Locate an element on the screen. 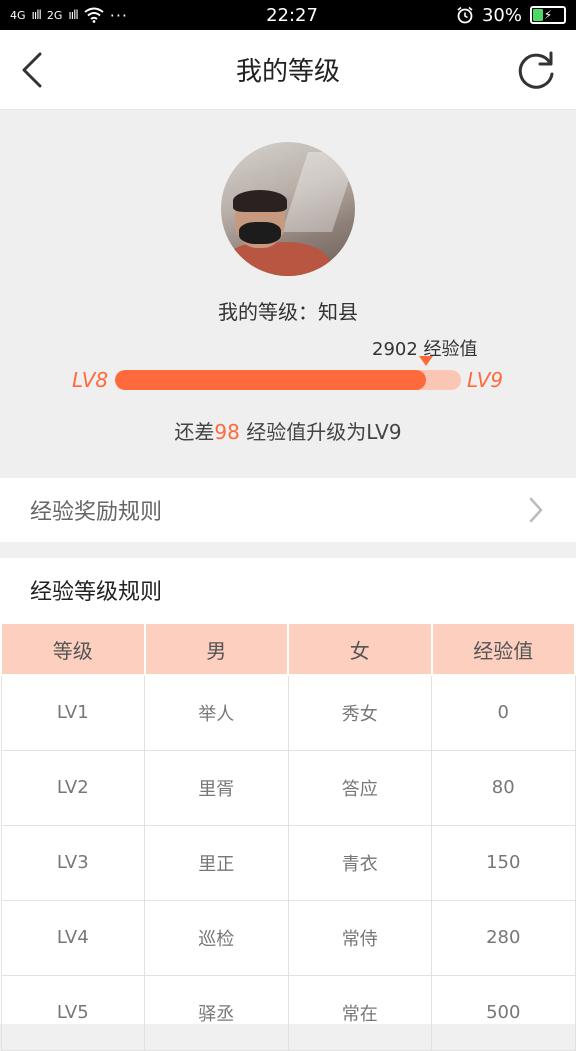  table-row: LV2 里胥 答应 80 is located at coordinates (288, 787).